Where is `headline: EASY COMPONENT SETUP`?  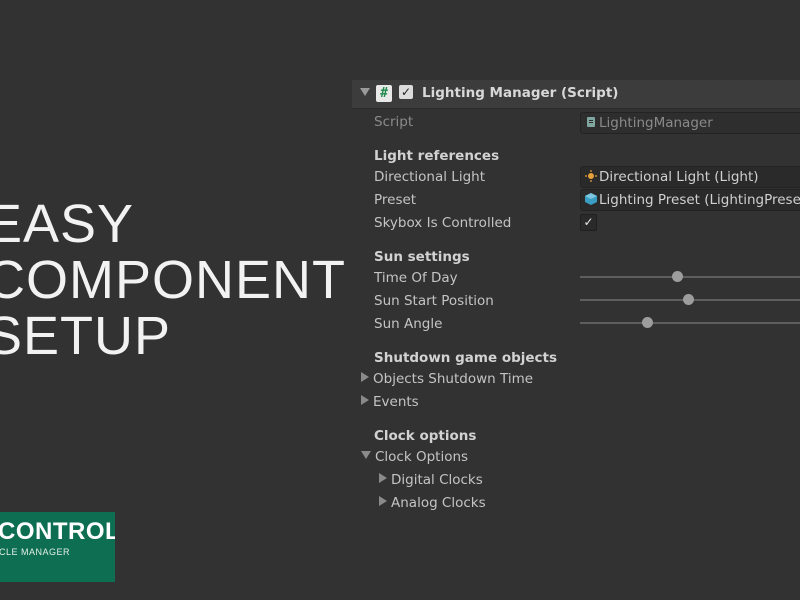 headline: EASY COMPONENT SETUP is located at coordinates (173, 280).